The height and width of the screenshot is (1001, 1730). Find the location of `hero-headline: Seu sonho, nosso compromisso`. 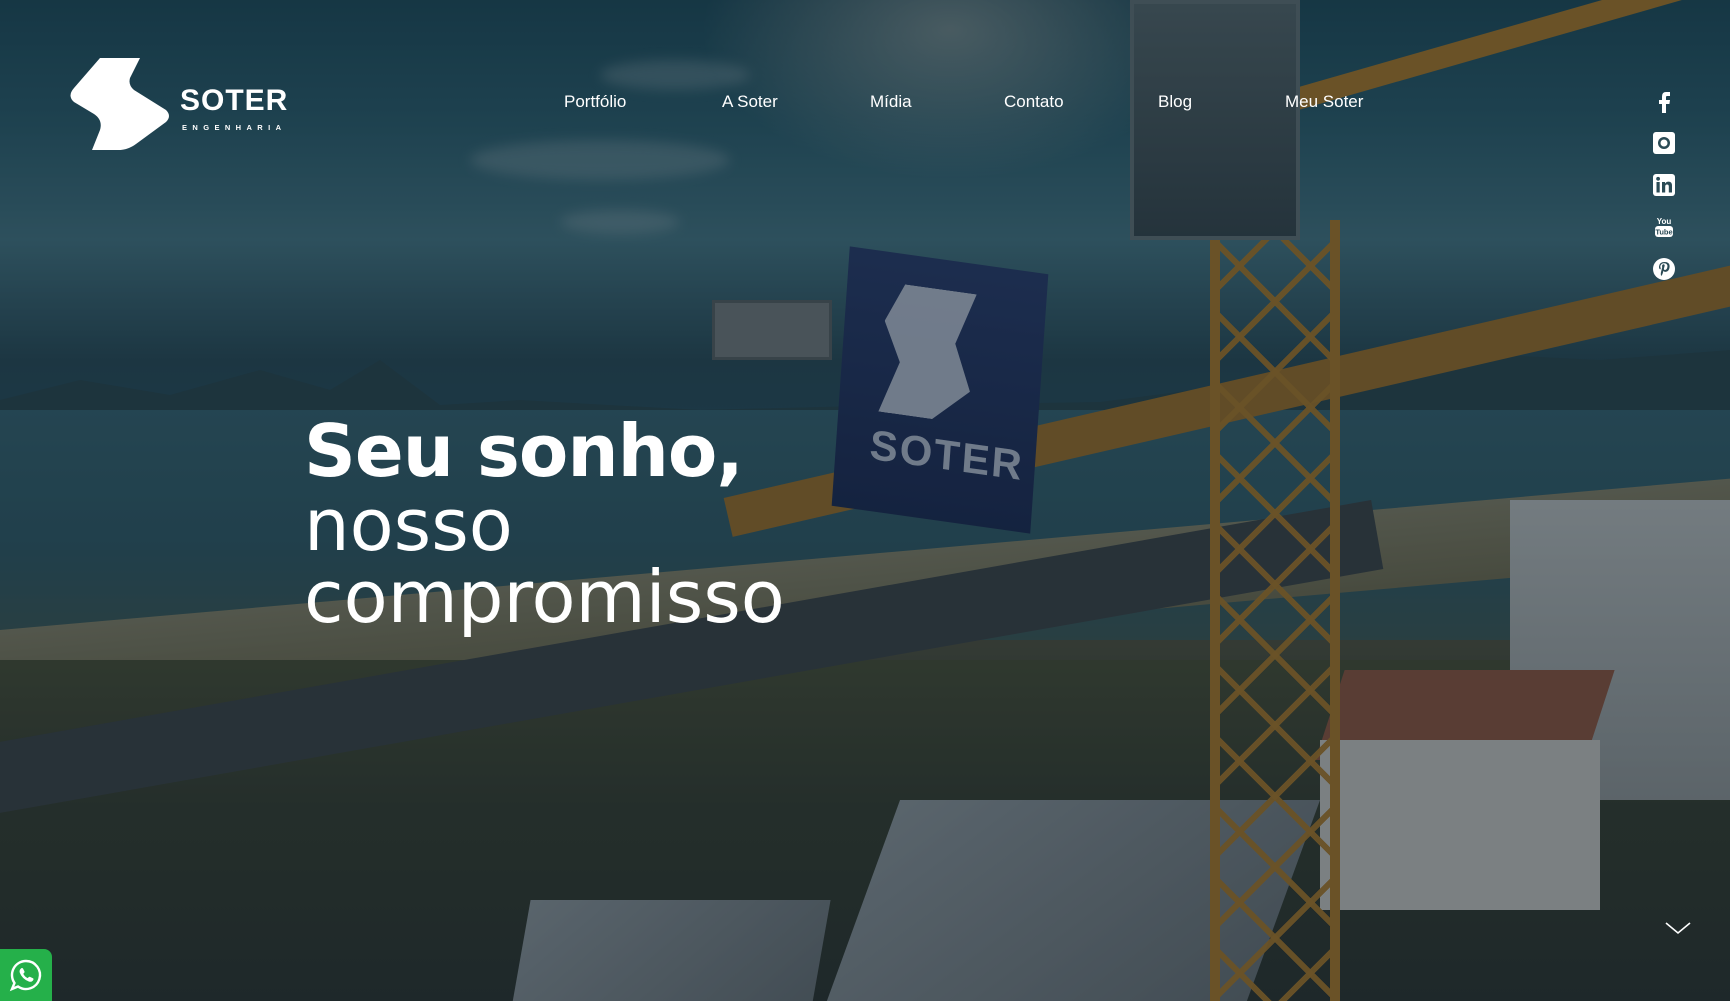

hero-headline: Seu sonho, nosso compromisso is located at coordinates (654, 524).